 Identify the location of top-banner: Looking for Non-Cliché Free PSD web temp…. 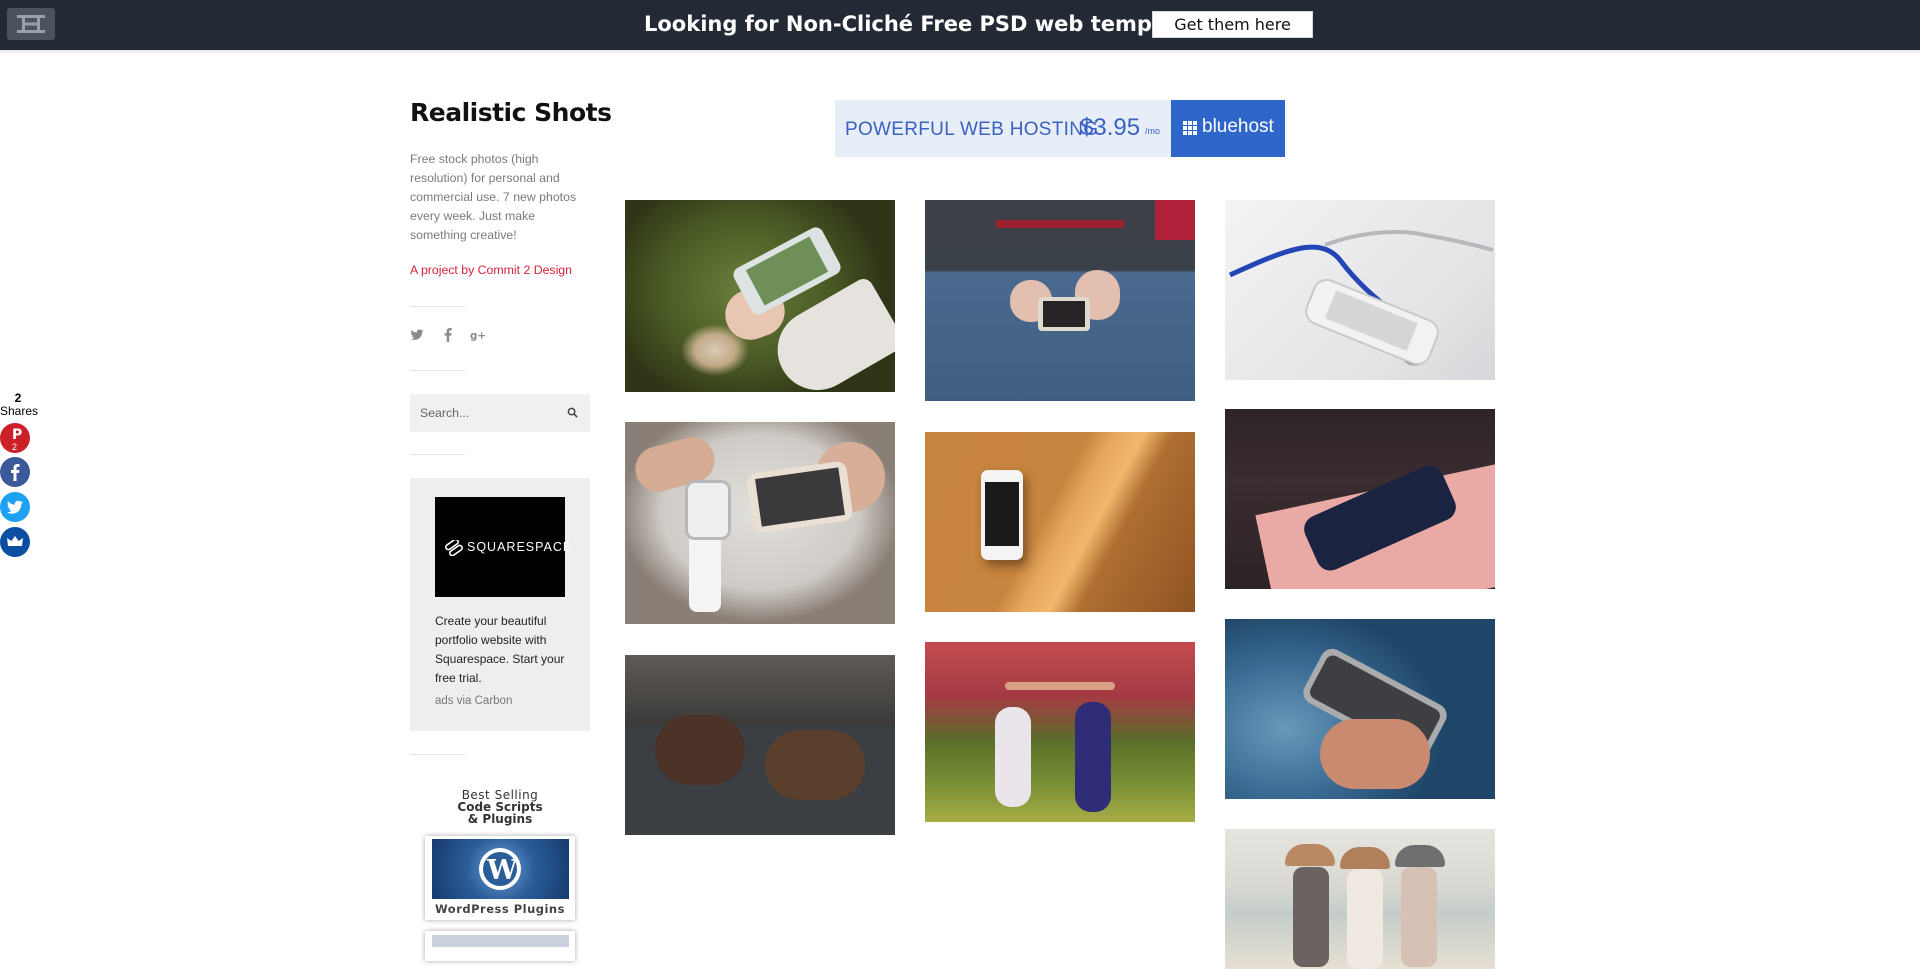
(960, 25).